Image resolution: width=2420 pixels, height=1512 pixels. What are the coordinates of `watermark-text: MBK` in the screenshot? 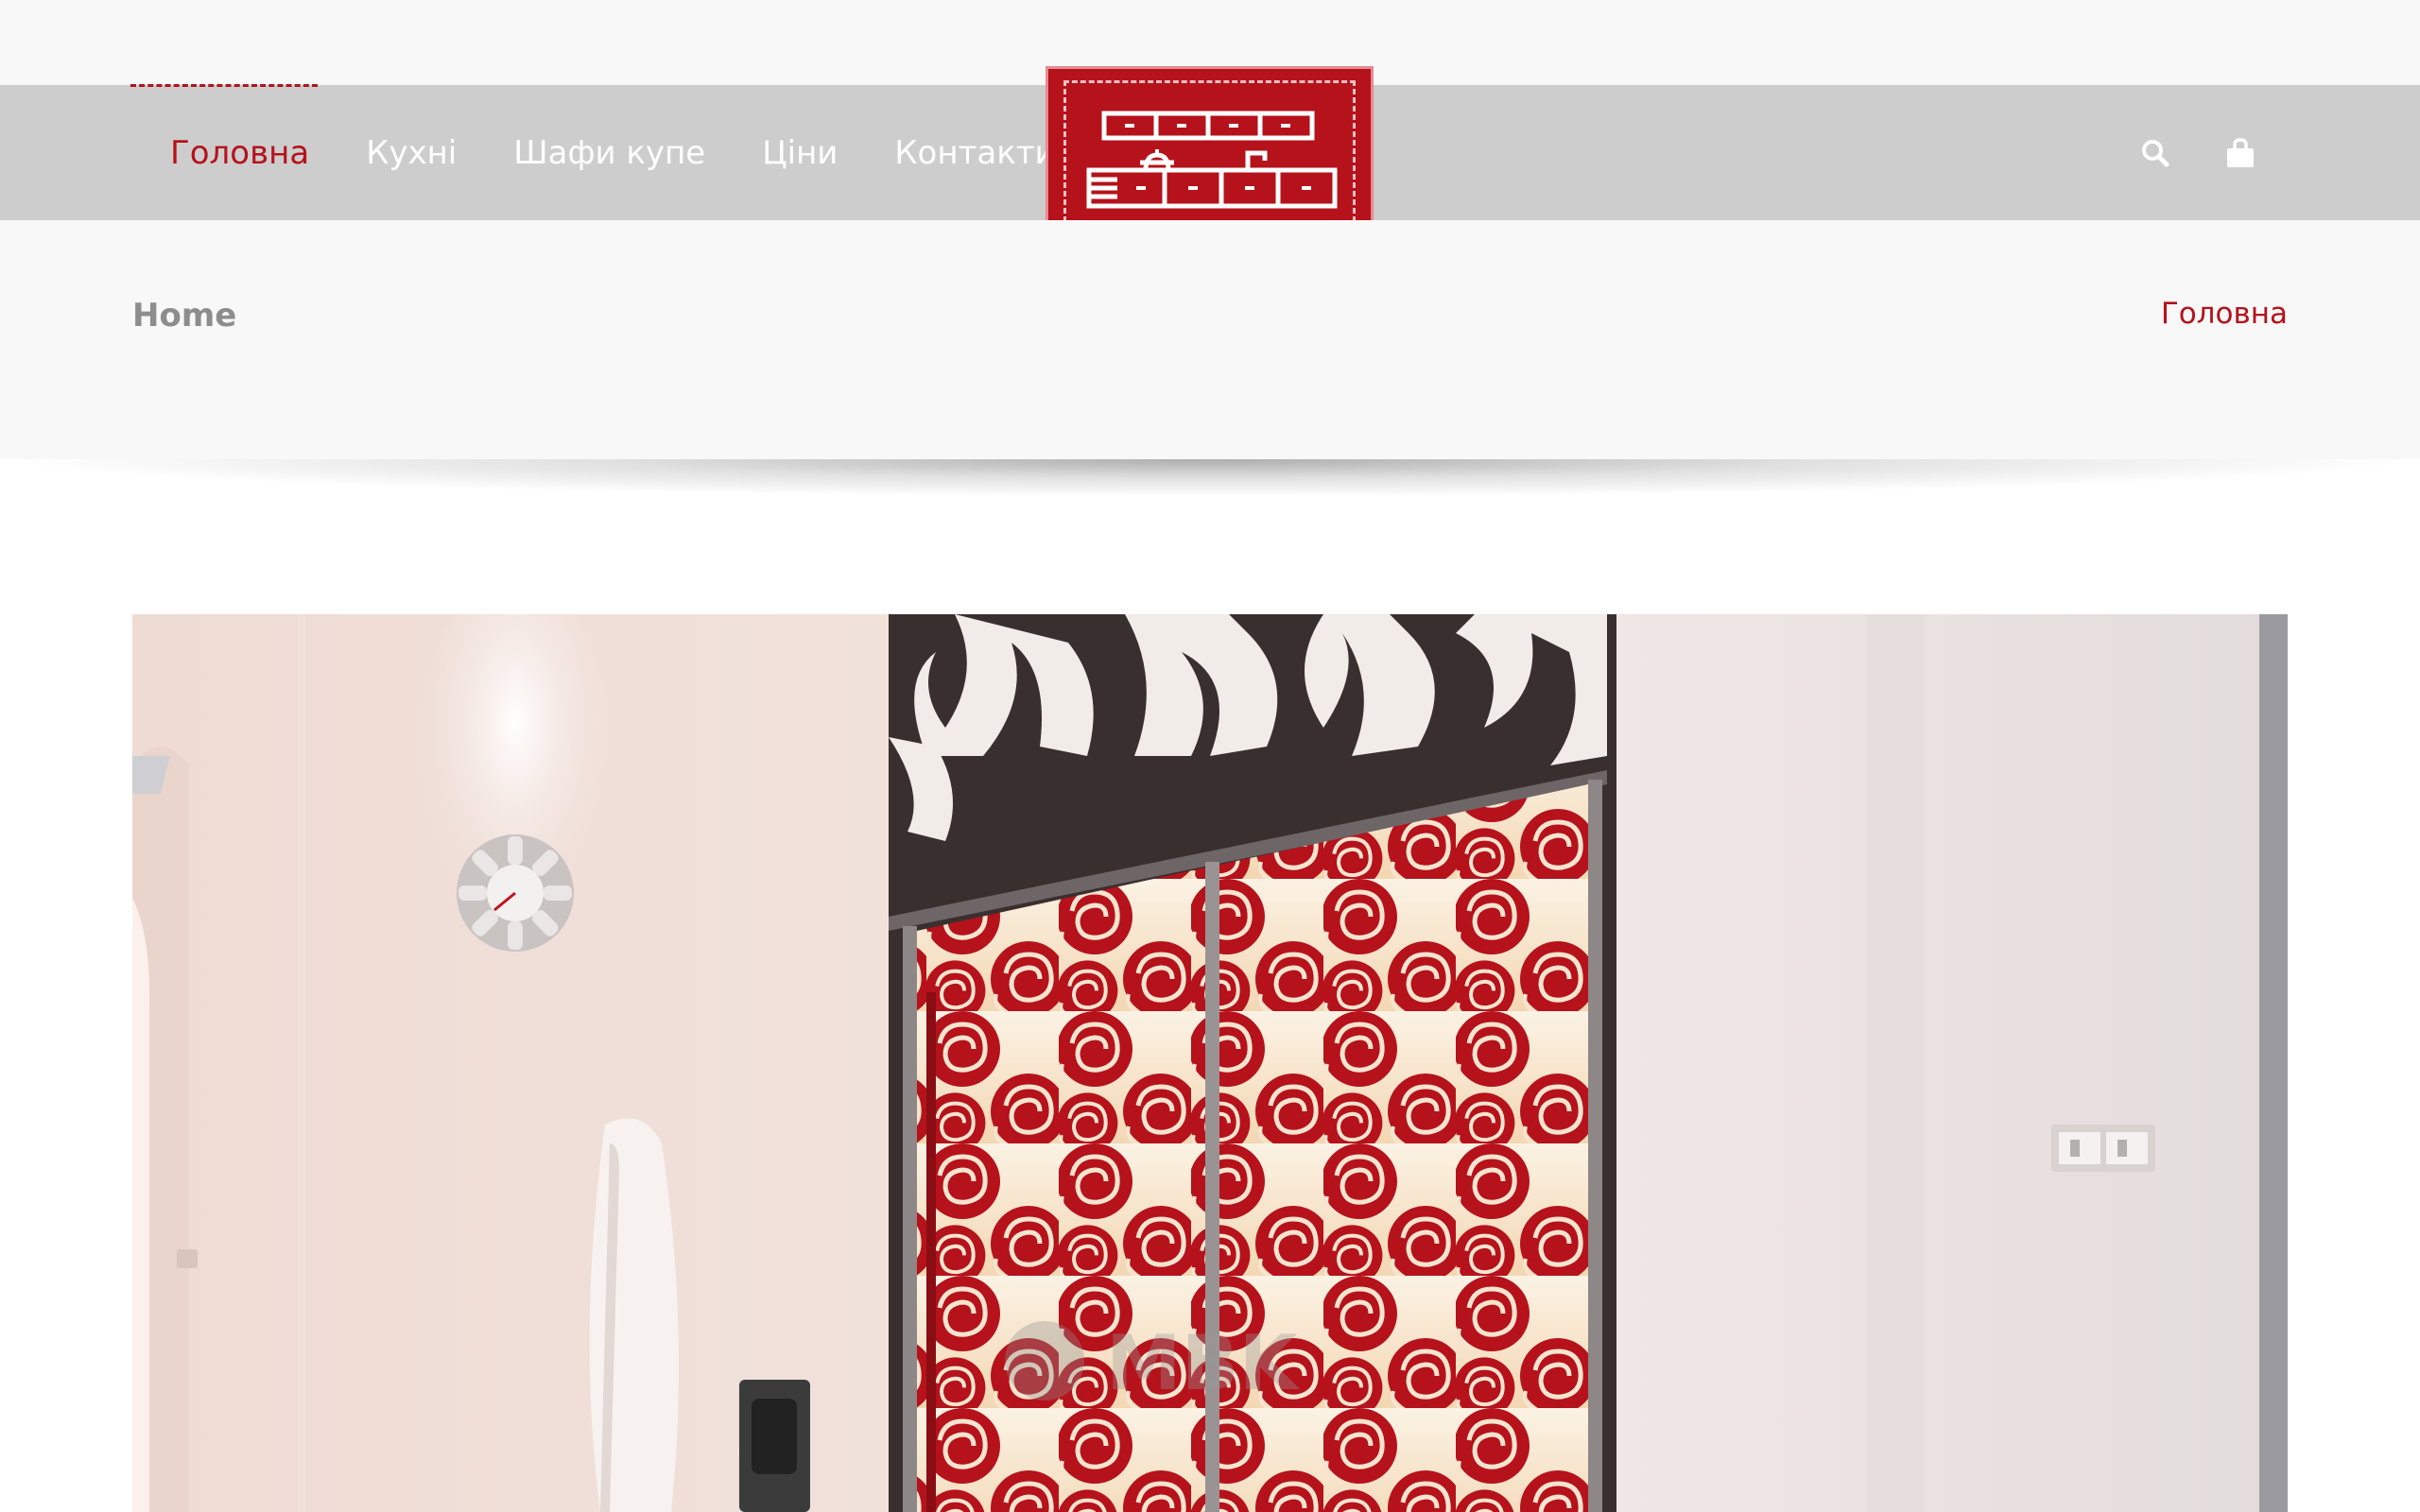 It's located at (1203, 1363).